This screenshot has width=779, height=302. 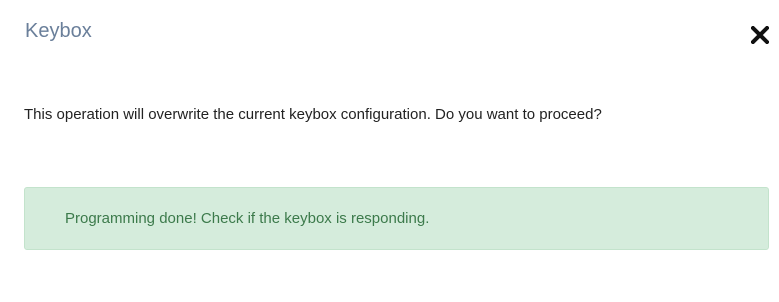 I want to click on dialog-title: Keybox, so click(x=58, y=31).